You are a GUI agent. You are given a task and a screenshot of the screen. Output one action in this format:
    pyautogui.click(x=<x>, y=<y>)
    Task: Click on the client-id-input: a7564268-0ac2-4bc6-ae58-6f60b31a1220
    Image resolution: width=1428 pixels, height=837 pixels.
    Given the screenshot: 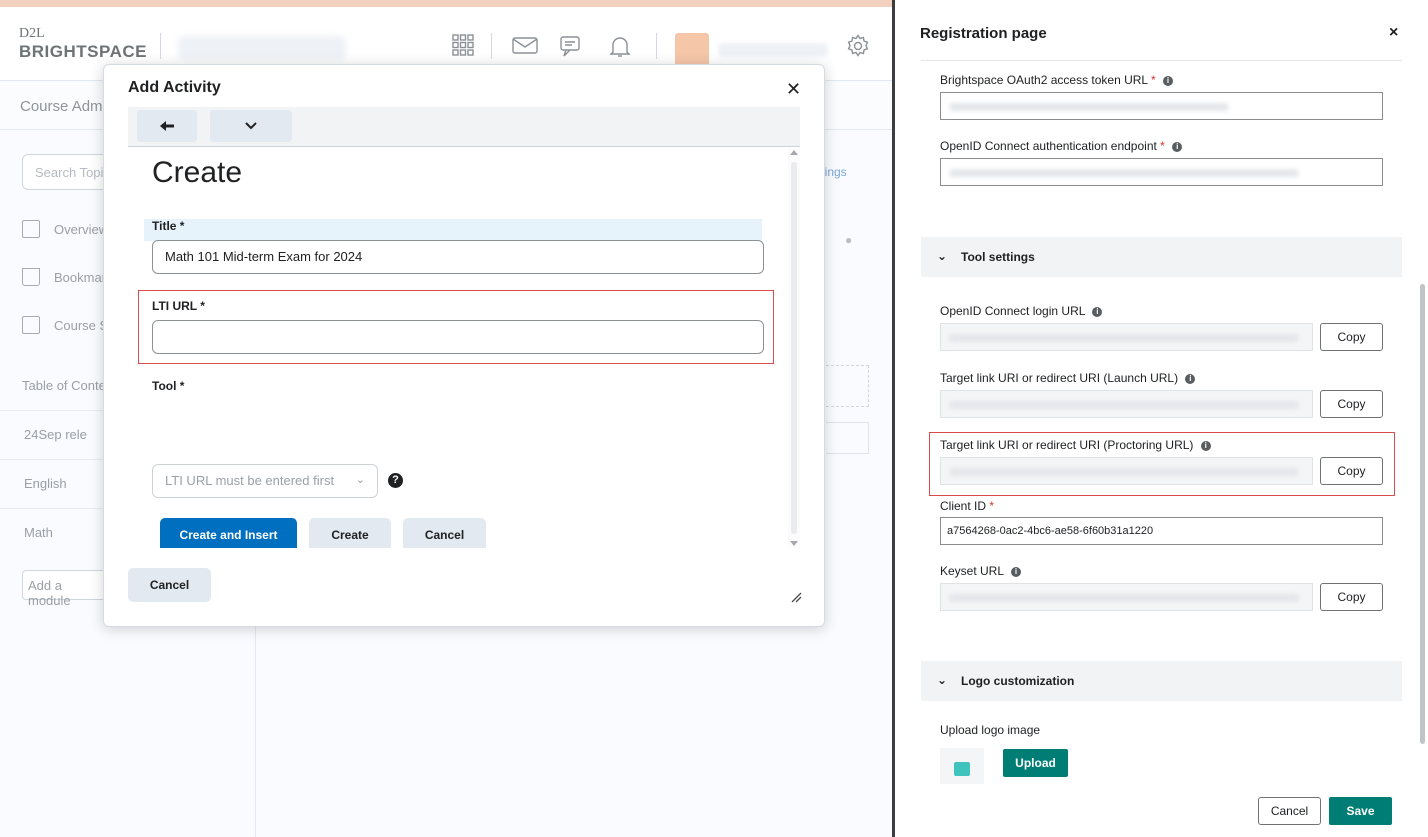 What is the action you would take?
    pyautogui.click(x=1161, y=531)
    